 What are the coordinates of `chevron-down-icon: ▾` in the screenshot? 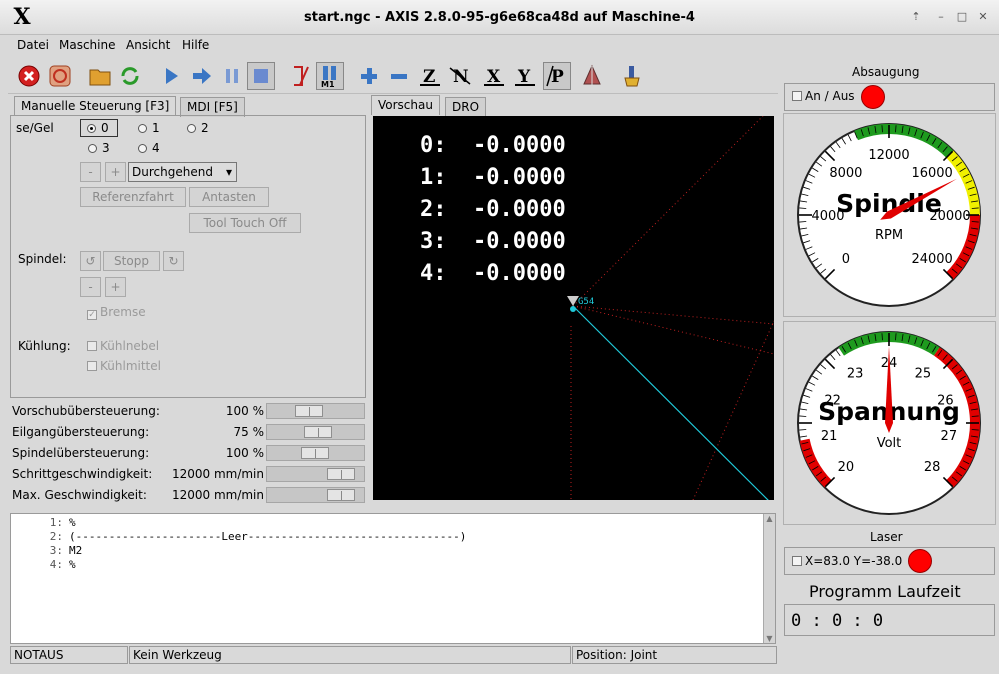 It's located at (228, 172).